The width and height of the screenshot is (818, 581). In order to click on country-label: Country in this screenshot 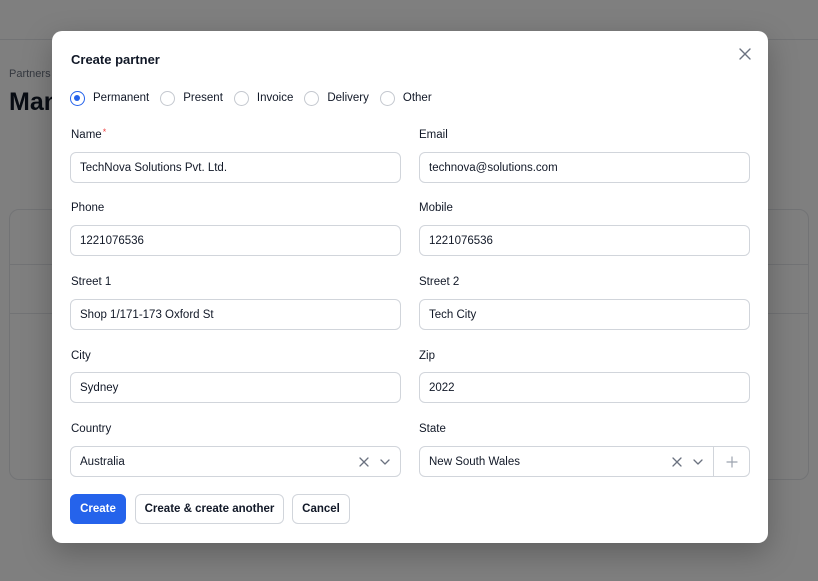, I will do `click(91, 429)`.